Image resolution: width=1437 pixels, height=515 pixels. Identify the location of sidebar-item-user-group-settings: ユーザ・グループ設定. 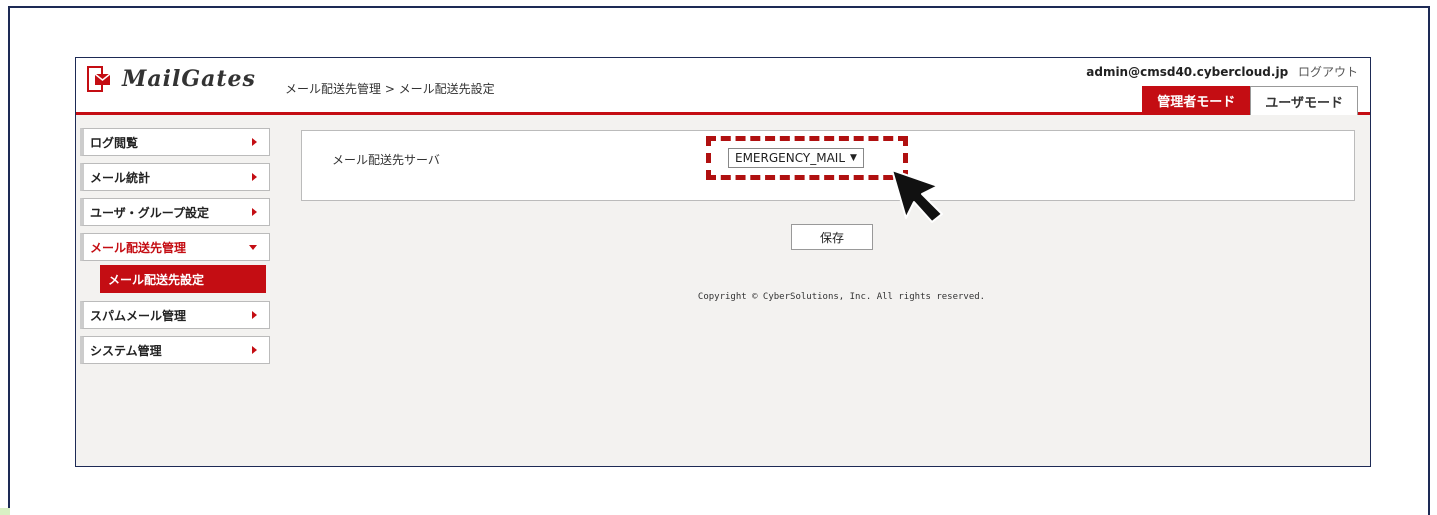
(175, 212).